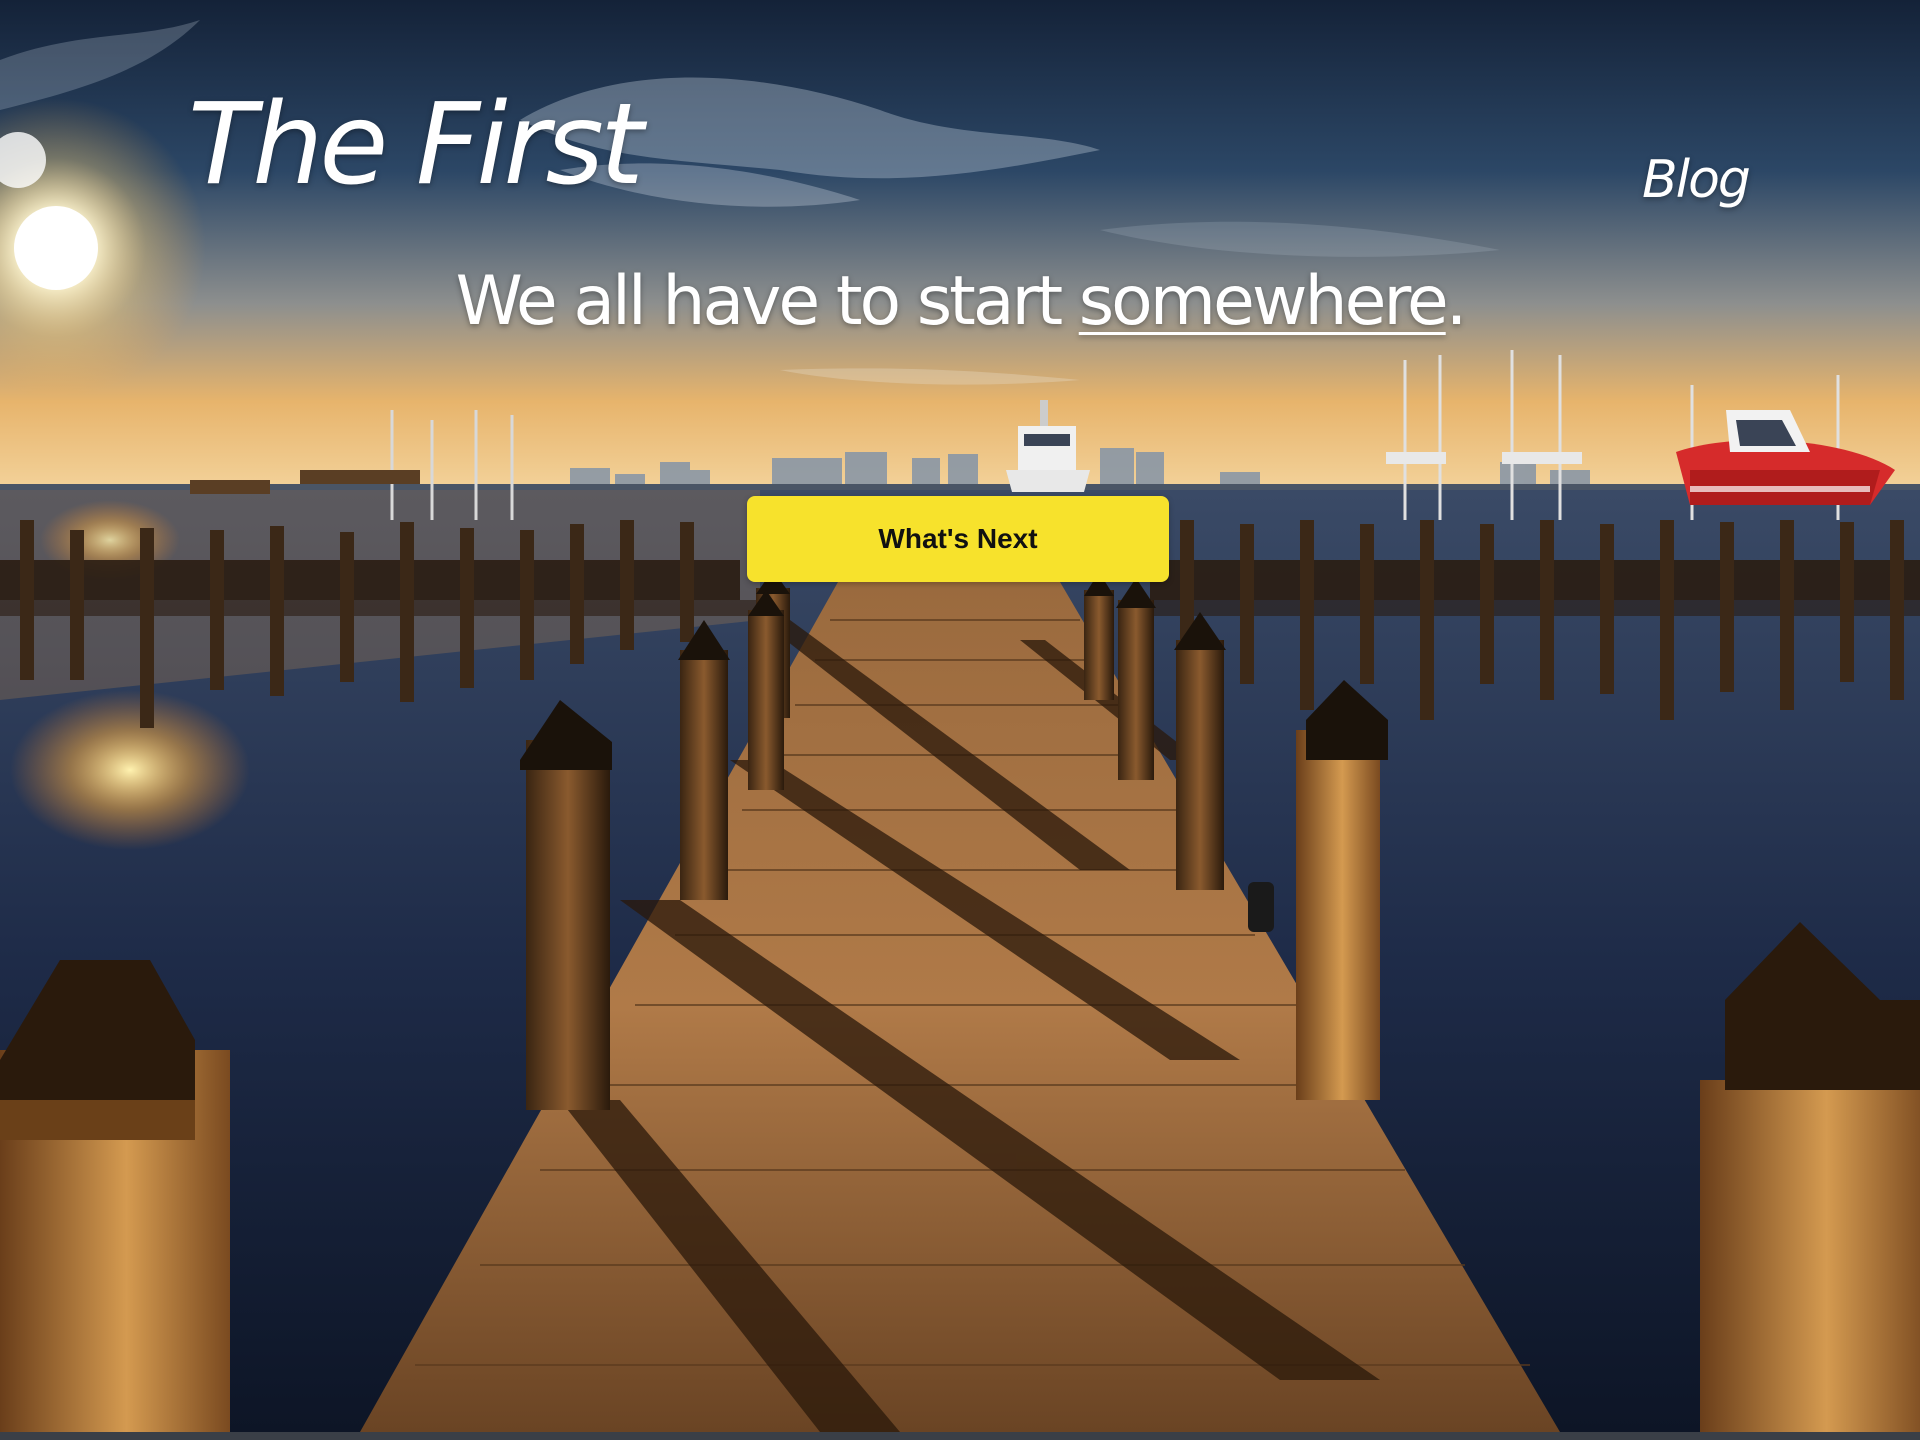 This screenshot has width=1920, height=1440. What do you see at coordinates (767, 301) in the screenshot?
I see `tagline-prefix: We all have to start` at bounding box center [767, 301].